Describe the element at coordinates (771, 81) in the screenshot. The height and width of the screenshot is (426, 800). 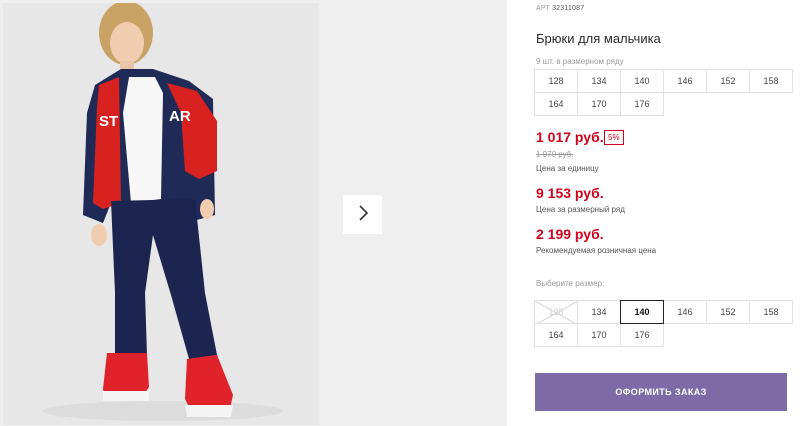
I see `size-range-cell: 158` at that location.